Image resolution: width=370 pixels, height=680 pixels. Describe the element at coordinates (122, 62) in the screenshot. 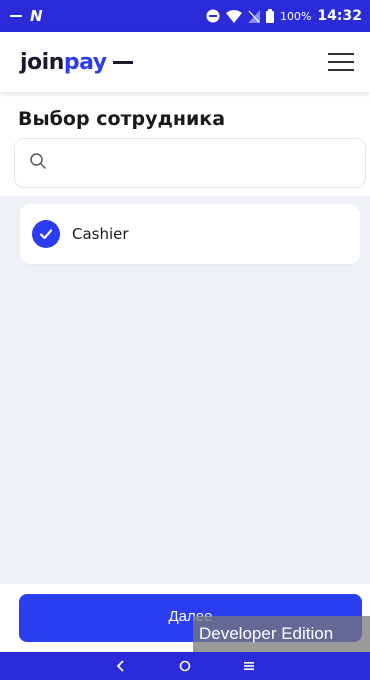

I see `logo-dash-icon` at that location.